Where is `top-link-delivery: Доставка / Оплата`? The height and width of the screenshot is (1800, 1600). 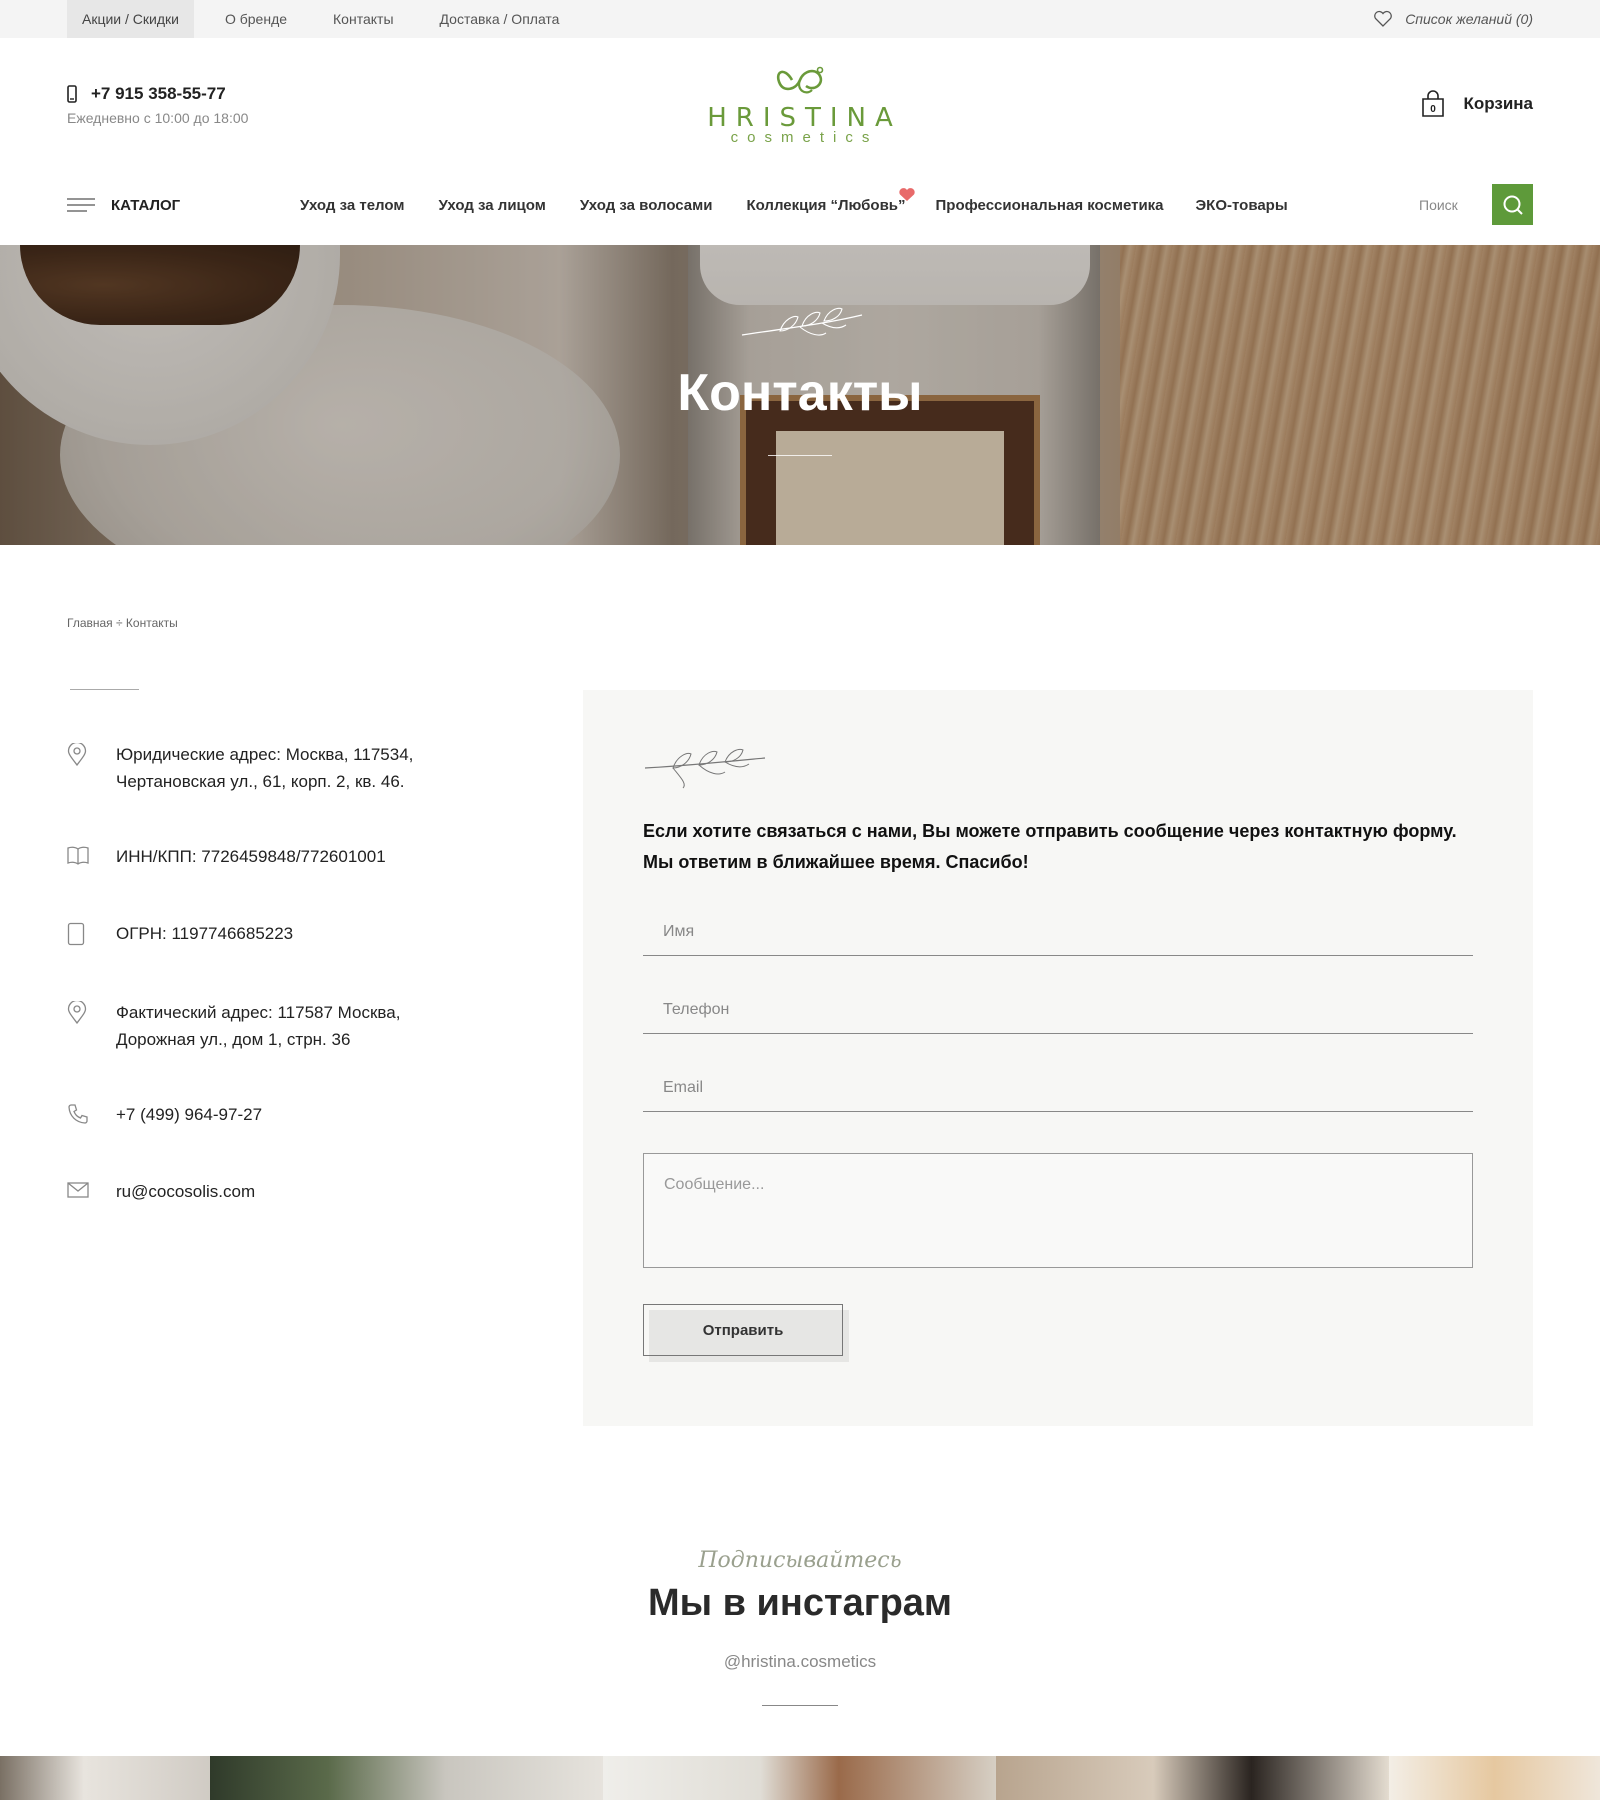 top-link-delivery: Доставка / Оплата is located at coordinates (500, 19).